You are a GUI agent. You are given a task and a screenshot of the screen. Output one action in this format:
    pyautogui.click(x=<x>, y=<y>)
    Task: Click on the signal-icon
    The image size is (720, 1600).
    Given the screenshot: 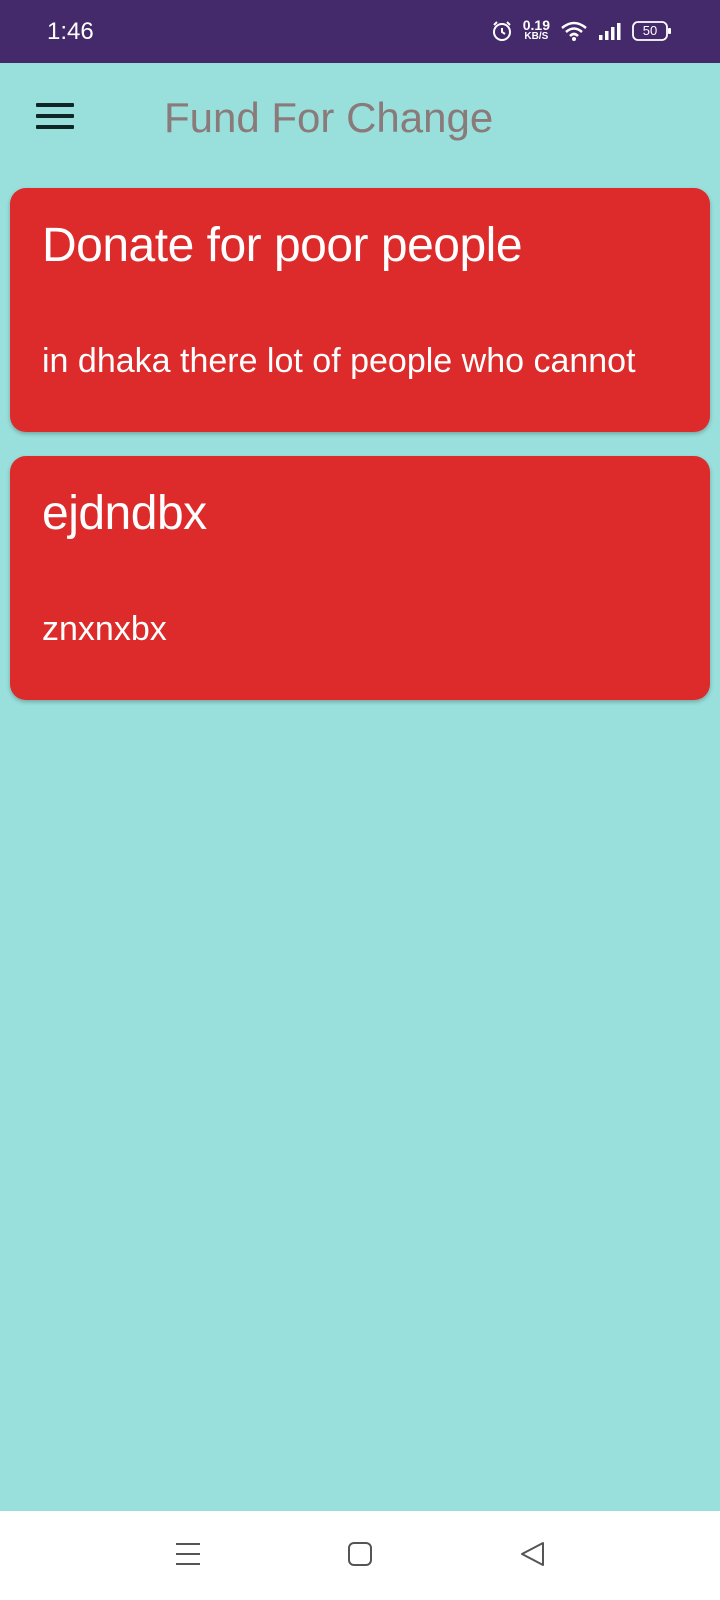 What is the action you would take?
    pyautogui.click(x=610, y=31)
    